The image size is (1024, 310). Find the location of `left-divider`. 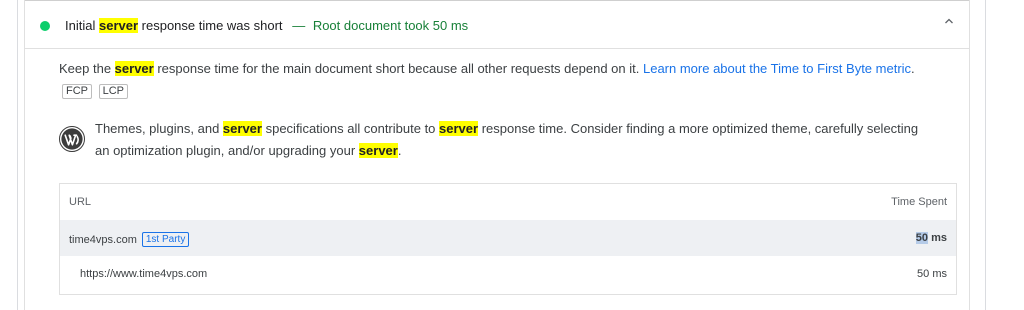

left-divider is located at coordinates (17, 155).